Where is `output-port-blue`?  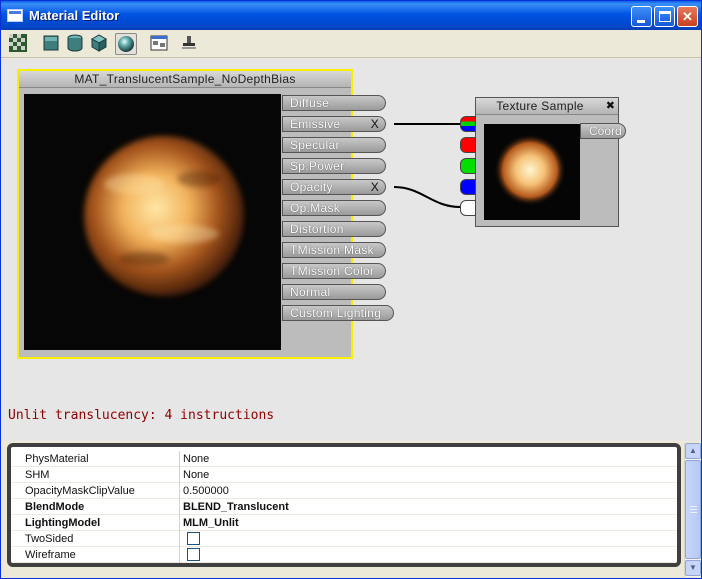 output-port-blue is located at coordinates (468, 187).